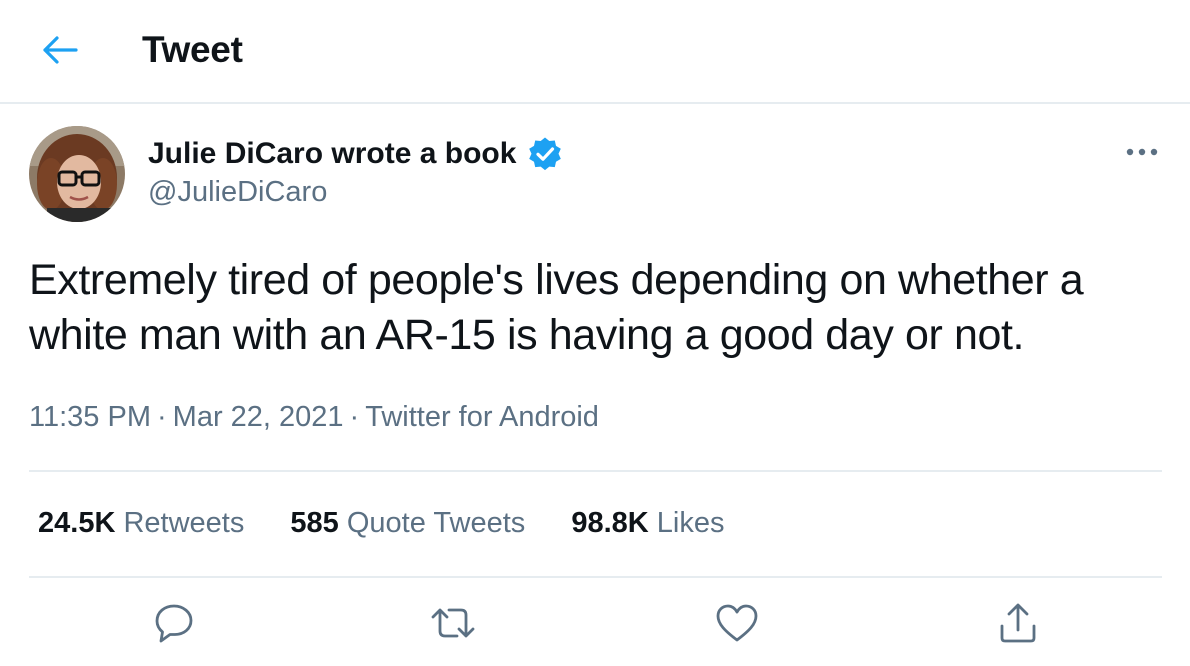 This screenshot has height=666, width=1190. I want to click on like-button, so click(737, 623).